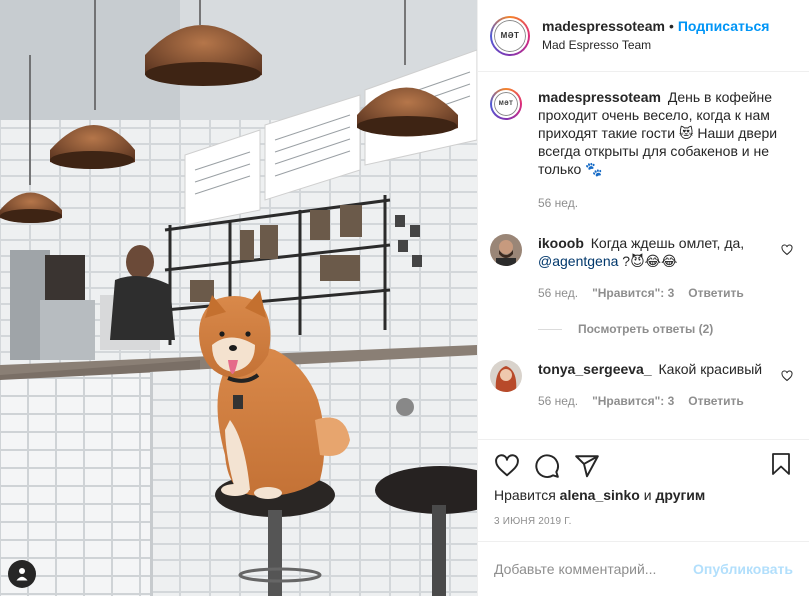 The image size is (809, 596). I want to click on replies-divider-line, so click(550, 329).